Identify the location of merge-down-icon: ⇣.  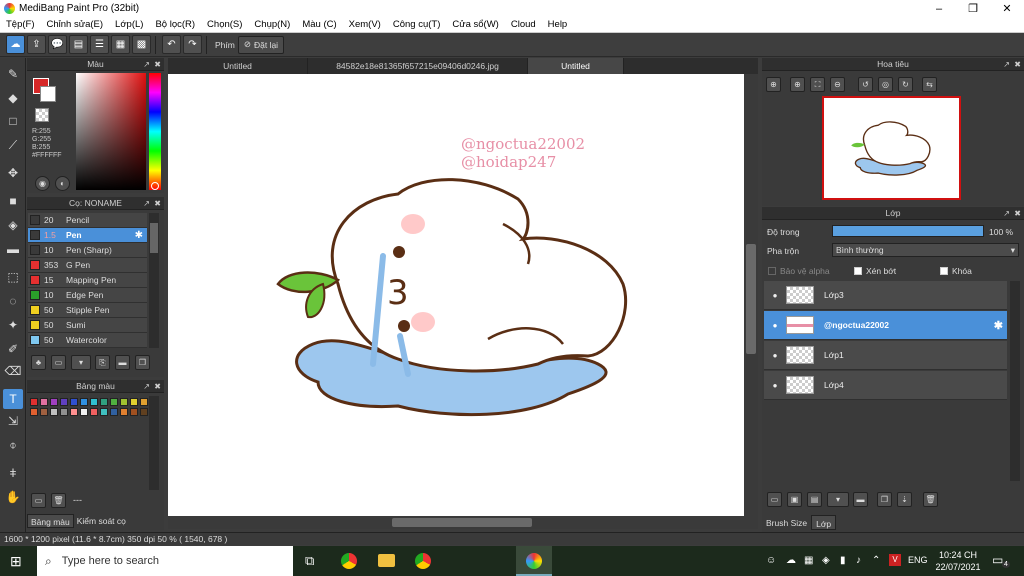
(904, 499).